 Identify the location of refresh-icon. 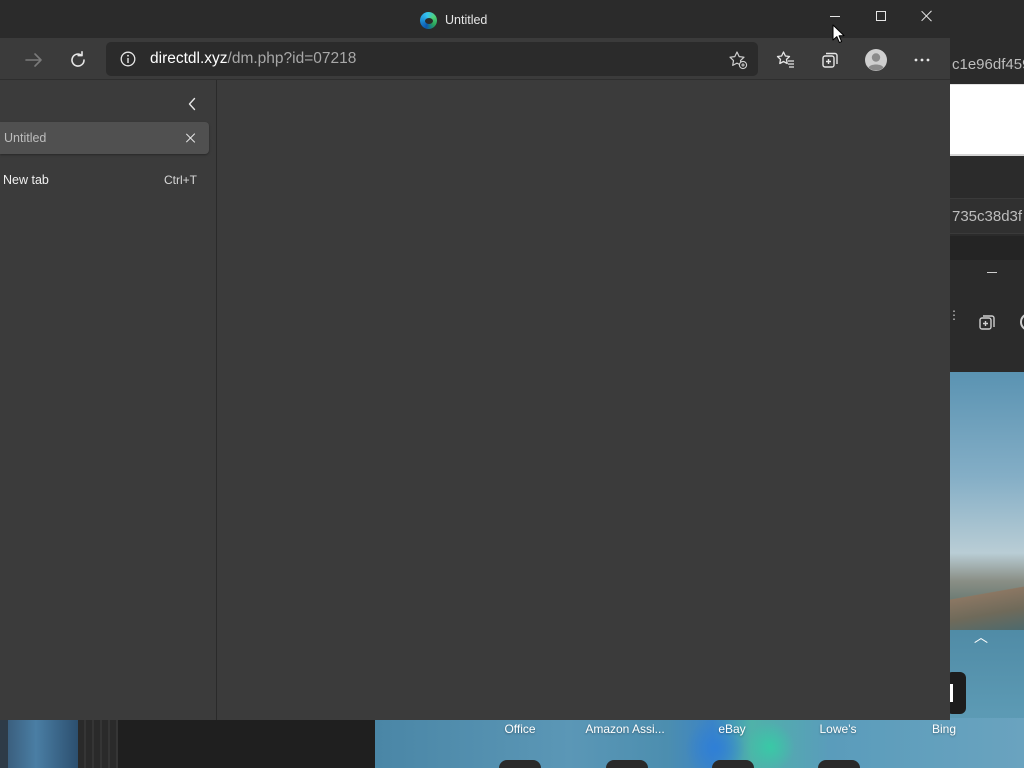
(78, 59).